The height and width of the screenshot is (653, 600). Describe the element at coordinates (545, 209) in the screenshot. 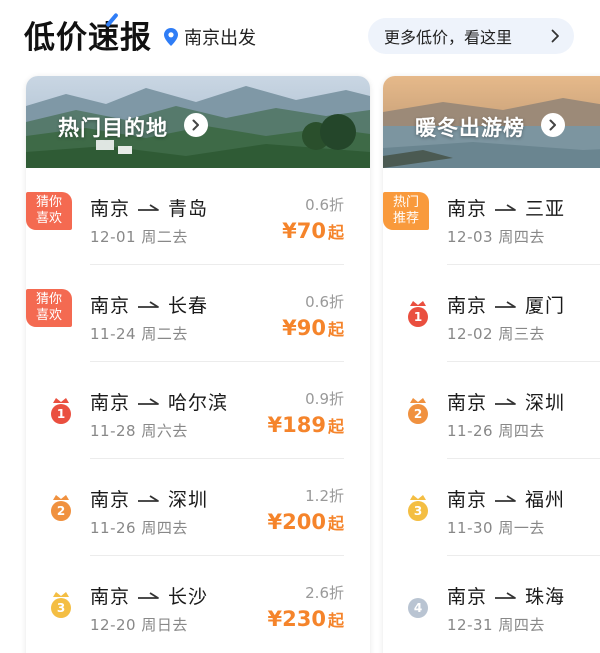

I see `route-destination: 三亚` at that location.